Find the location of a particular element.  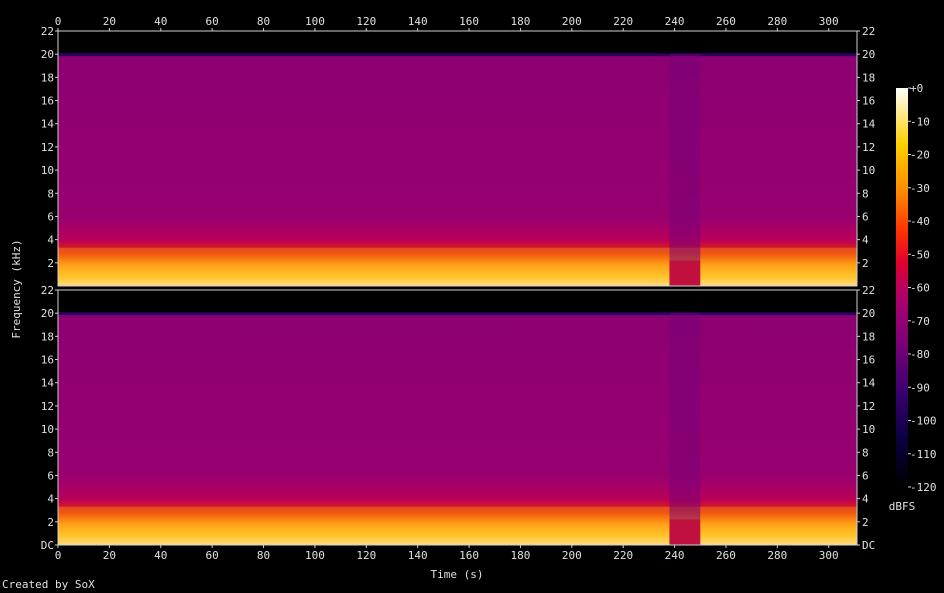

x-tick-label-bottom: 280 is located at coordinates (777, 555).